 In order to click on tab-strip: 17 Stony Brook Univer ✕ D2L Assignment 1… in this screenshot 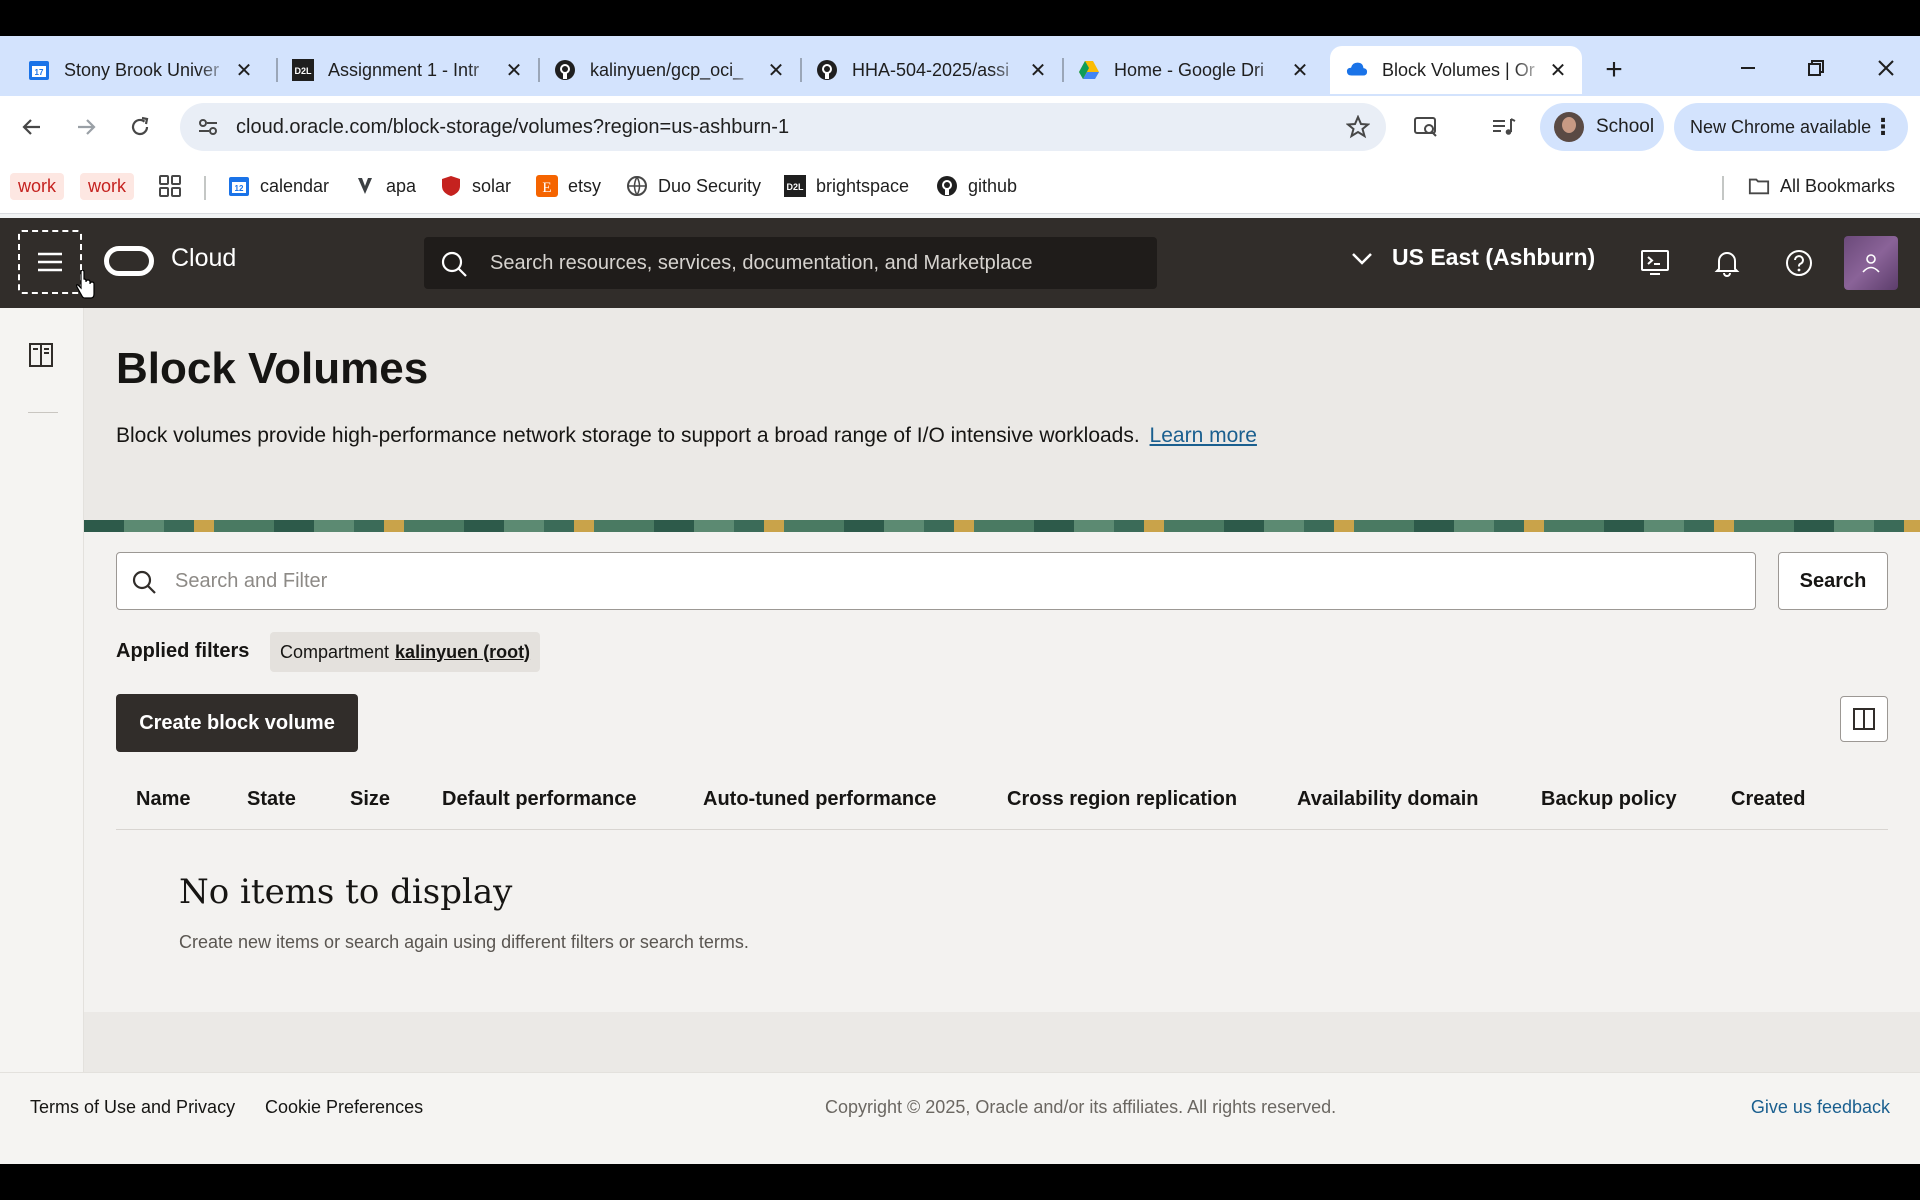, I will do `click(960, 66)`.